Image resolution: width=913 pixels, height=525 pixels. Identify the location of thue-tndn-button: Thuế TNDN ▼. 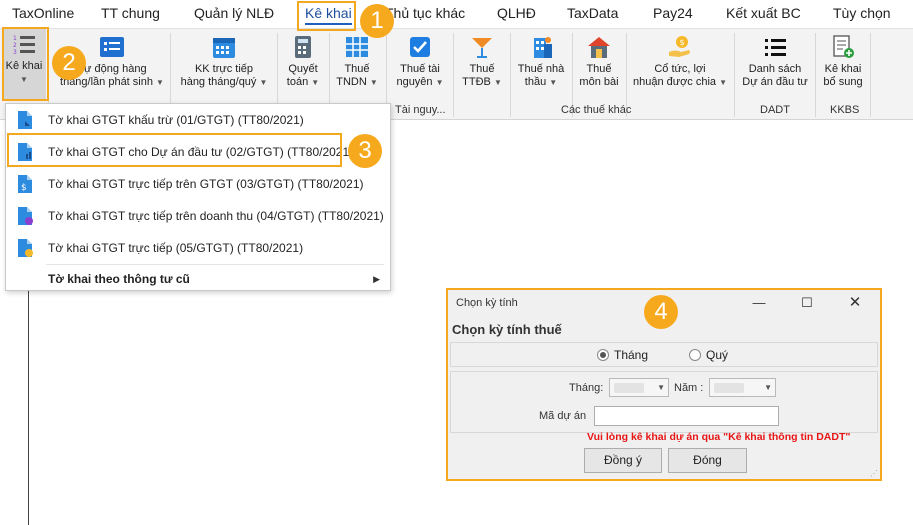
(357, 66).